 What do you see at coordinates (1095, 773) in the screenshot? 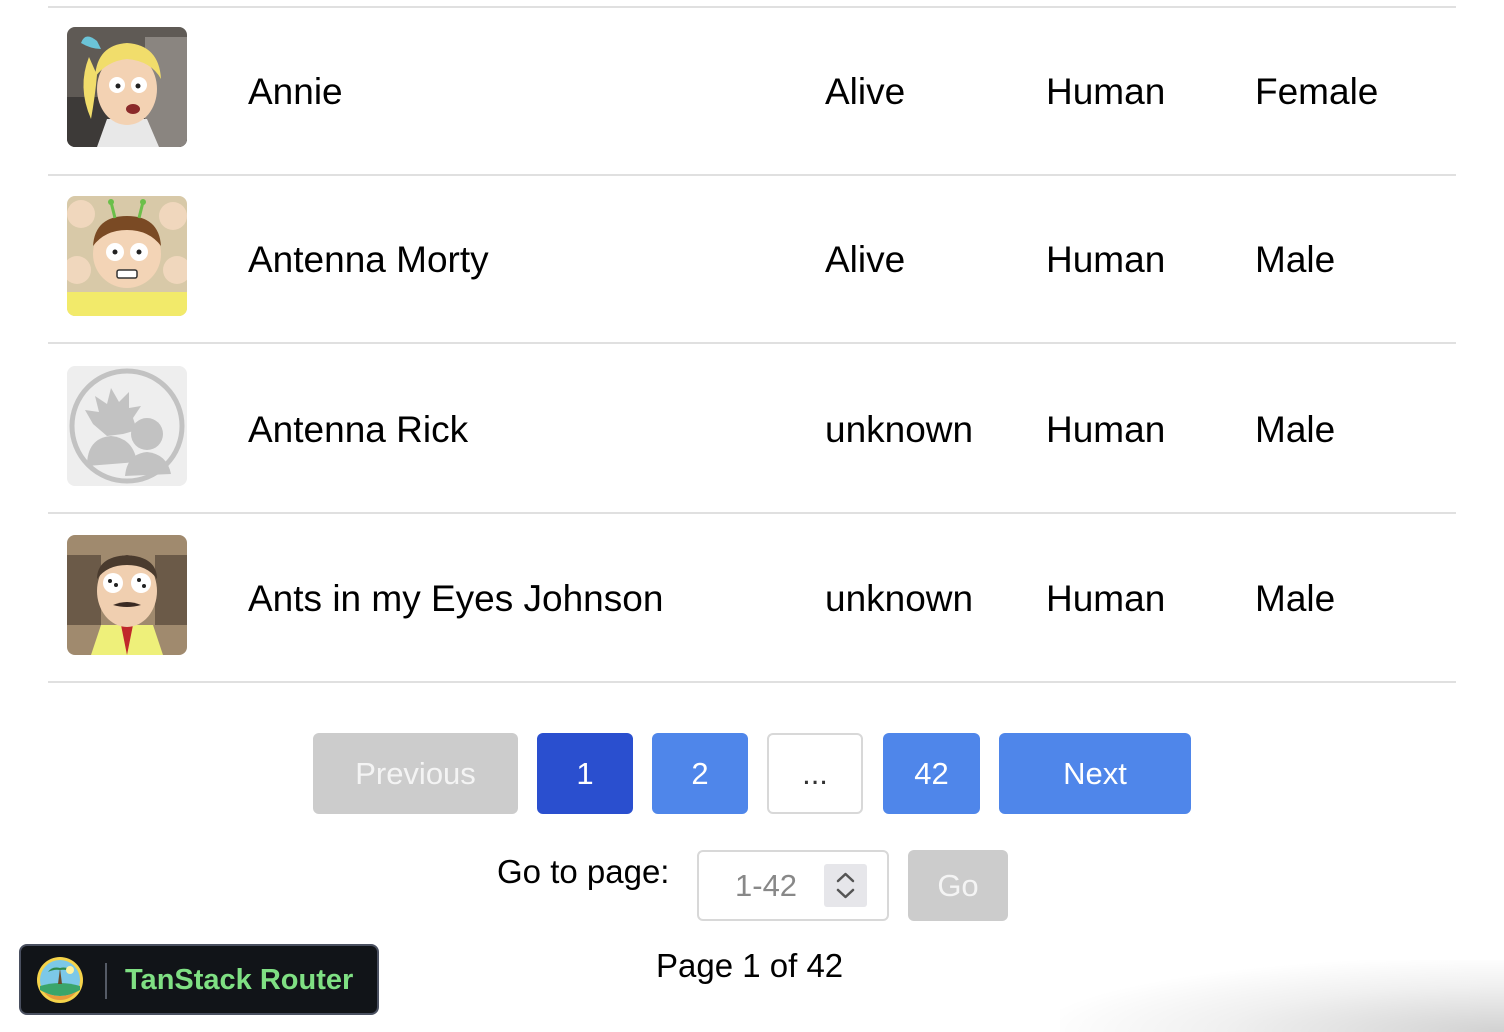
I see `next-button: Next` at bounding box center [1095, 773].